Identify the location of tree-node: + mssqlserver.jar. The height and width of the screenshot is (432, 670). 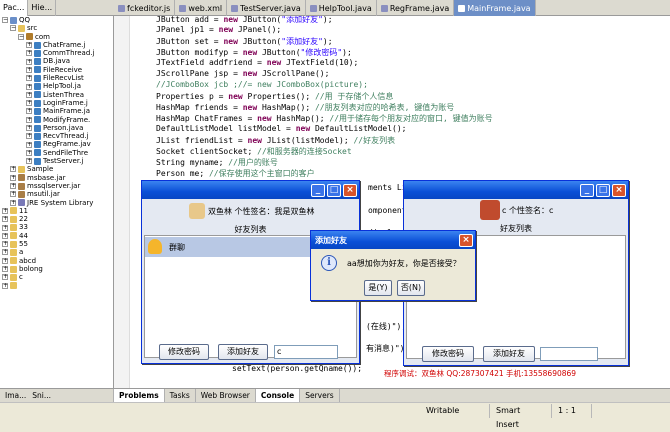
(56, 186).